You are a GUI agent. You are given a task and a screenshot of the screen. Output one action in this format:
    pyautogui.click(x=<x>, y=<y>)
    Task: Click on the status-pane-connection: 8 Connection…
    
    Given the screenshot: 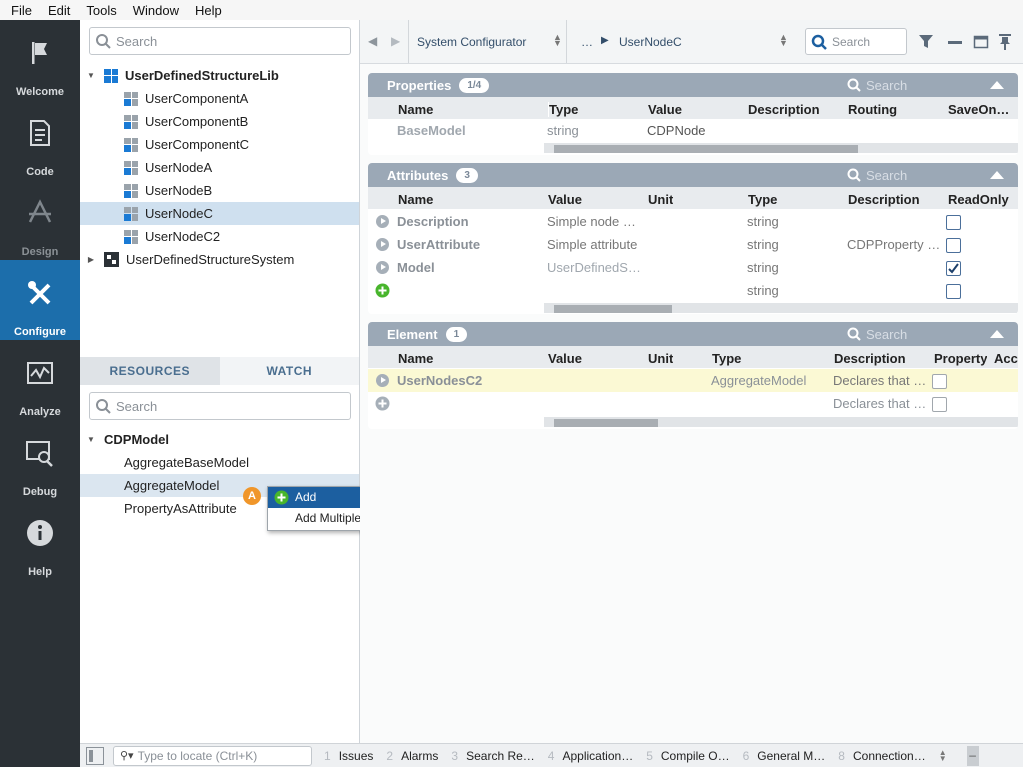 What is the action you would take?
    pyautogui.click(x=881, y=756)
    